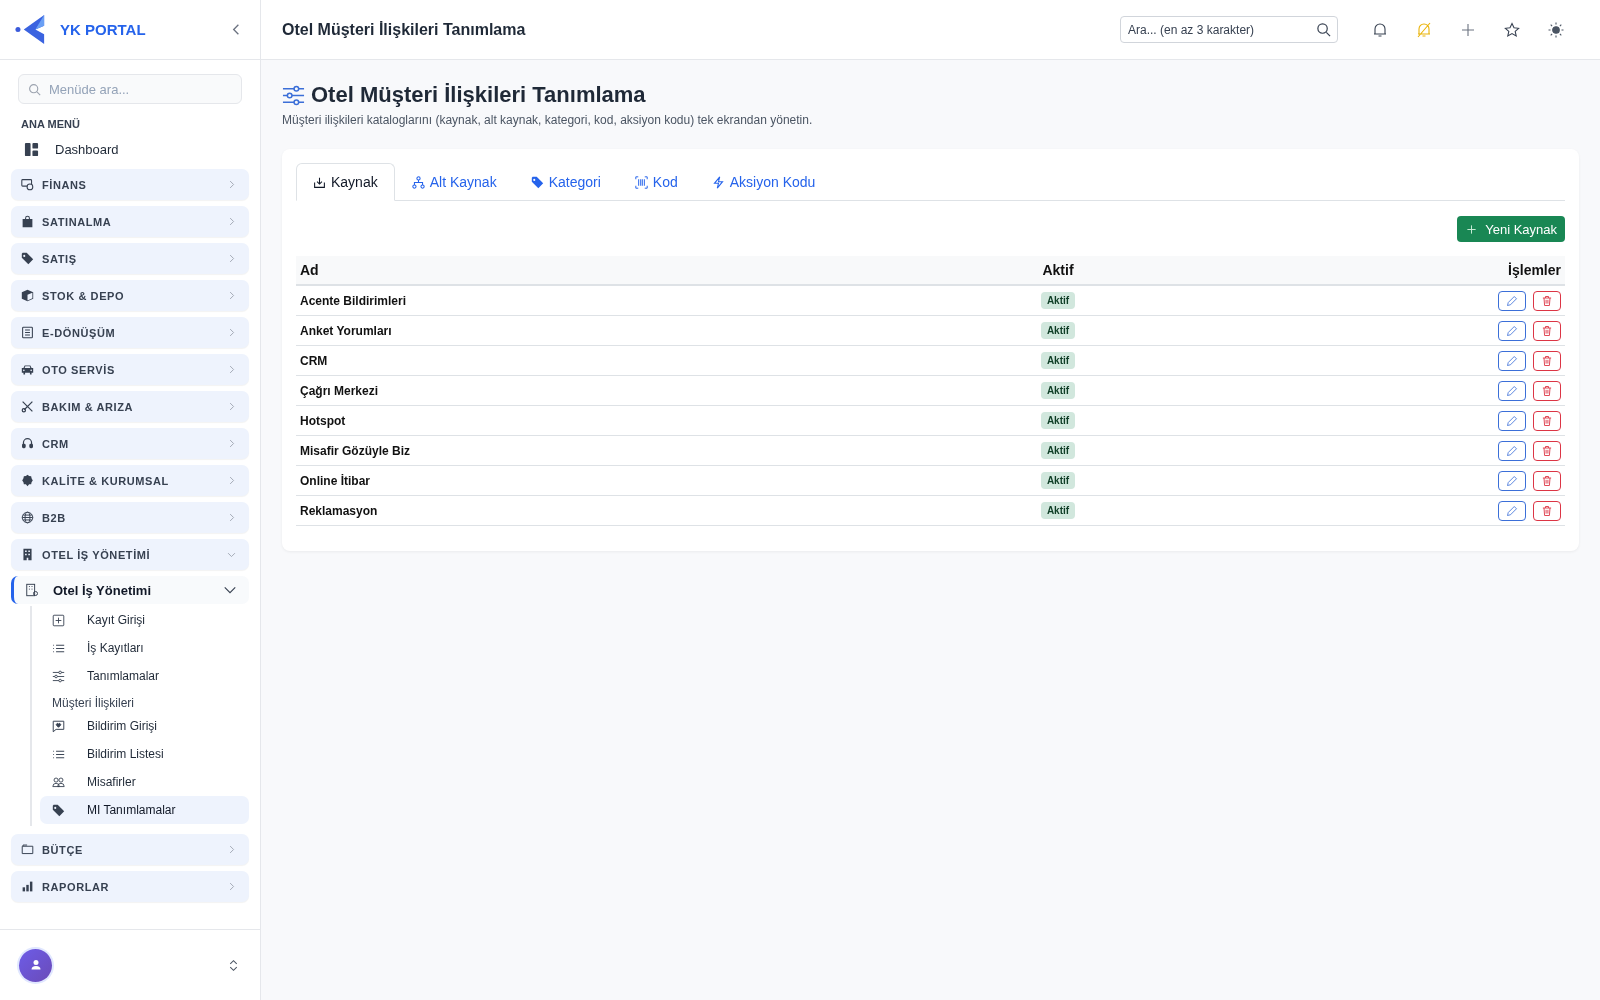 Image resolution: width=1600 pixels, height=1000 pixels. Describe the element at coordinates (130, 184) in the screenshot. I see `nav-group: FİNANS` at that location.